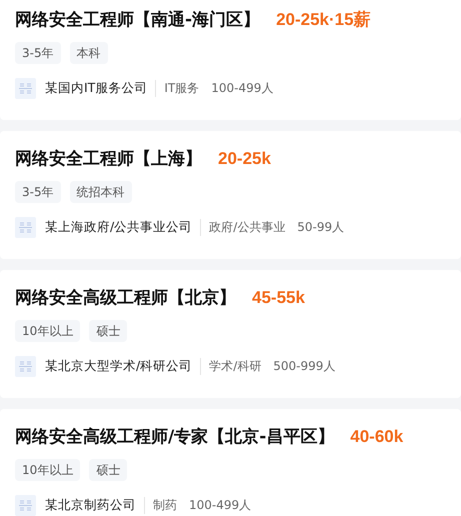 The image size is (461, 516). I want to click on company-name: 某国内IT服务公司, so click(100, 88).